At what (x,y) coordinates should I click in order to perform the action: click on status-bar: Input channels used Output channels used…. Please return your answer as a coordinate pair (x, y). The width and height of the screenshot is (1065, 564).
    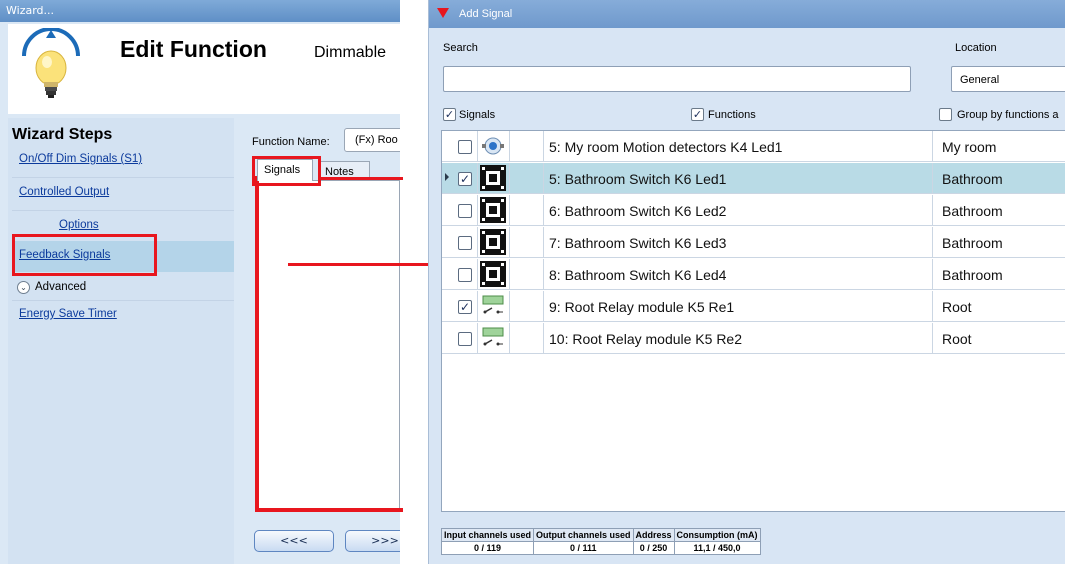
    Looking at the image, I should click on (752, 539).